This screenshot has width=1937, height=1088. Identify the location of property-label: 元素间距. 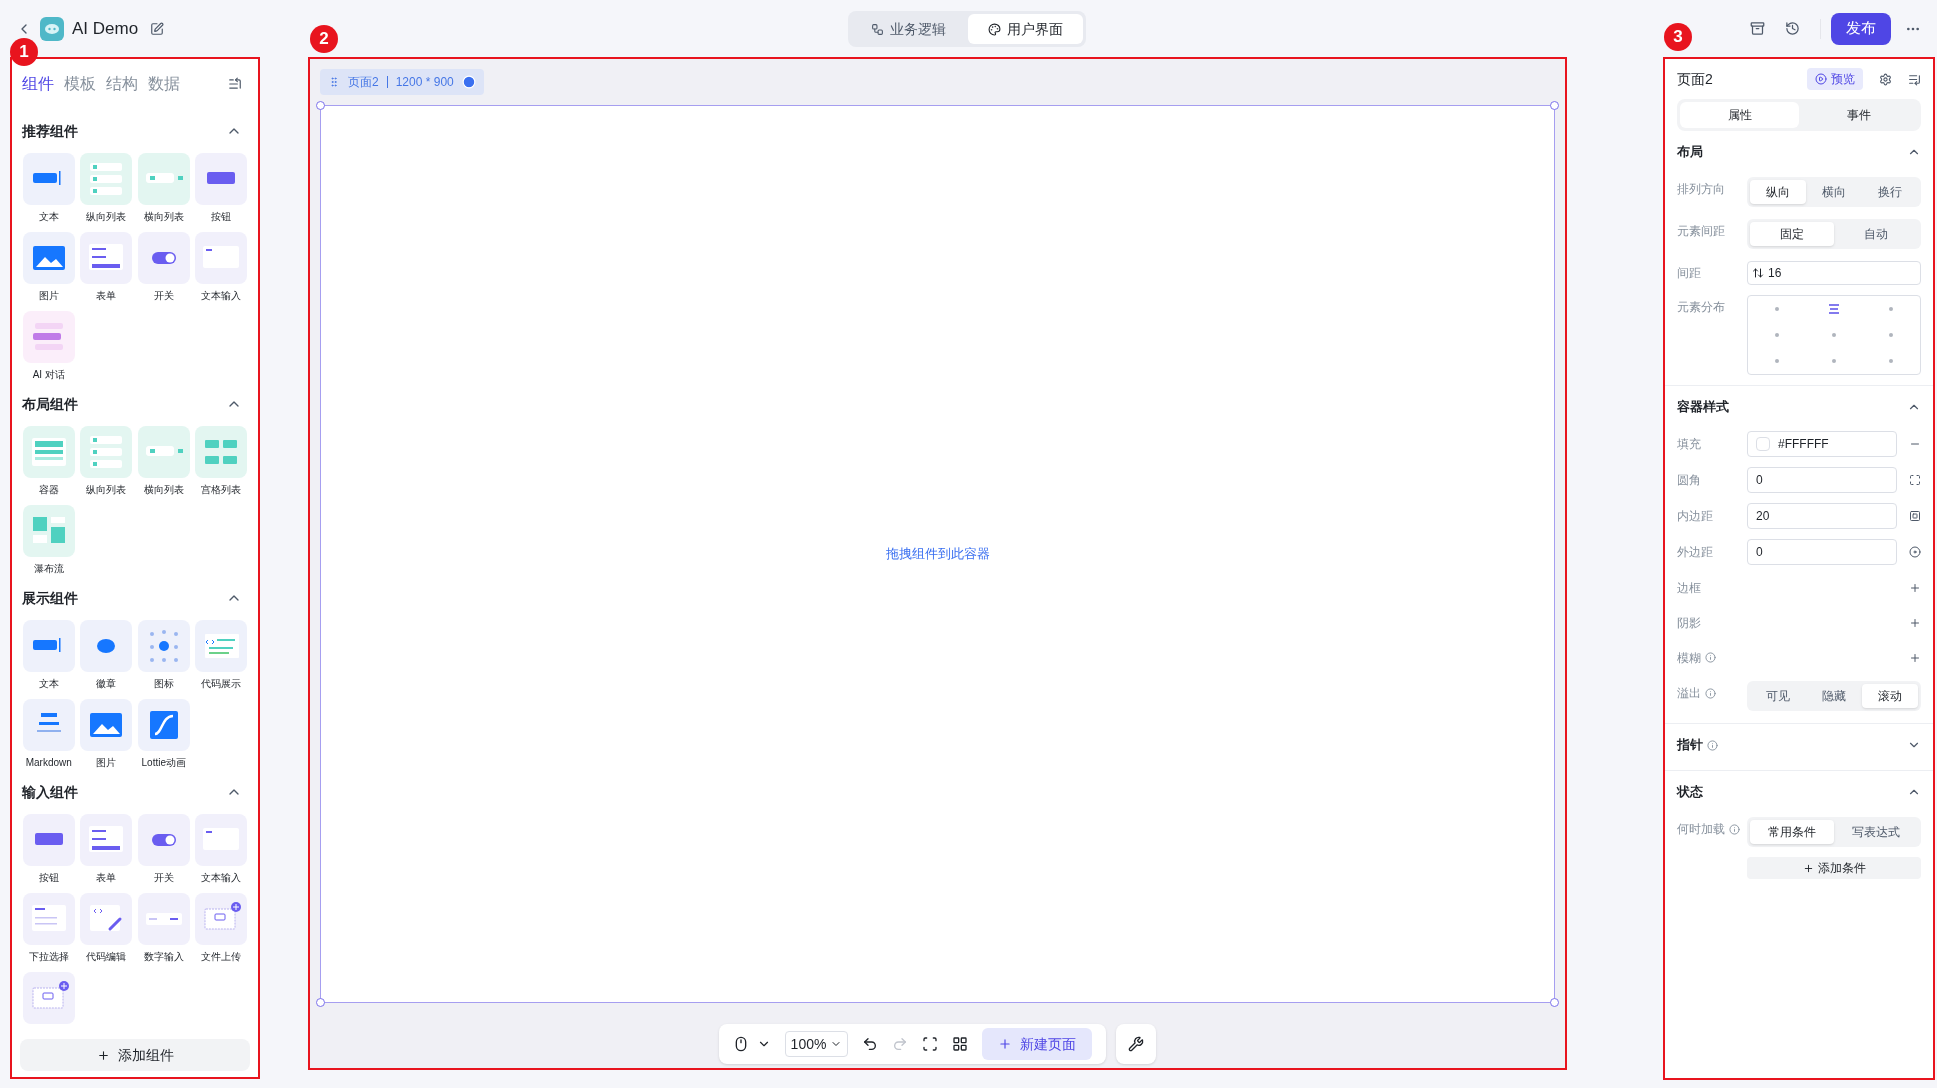
(1701, 231).